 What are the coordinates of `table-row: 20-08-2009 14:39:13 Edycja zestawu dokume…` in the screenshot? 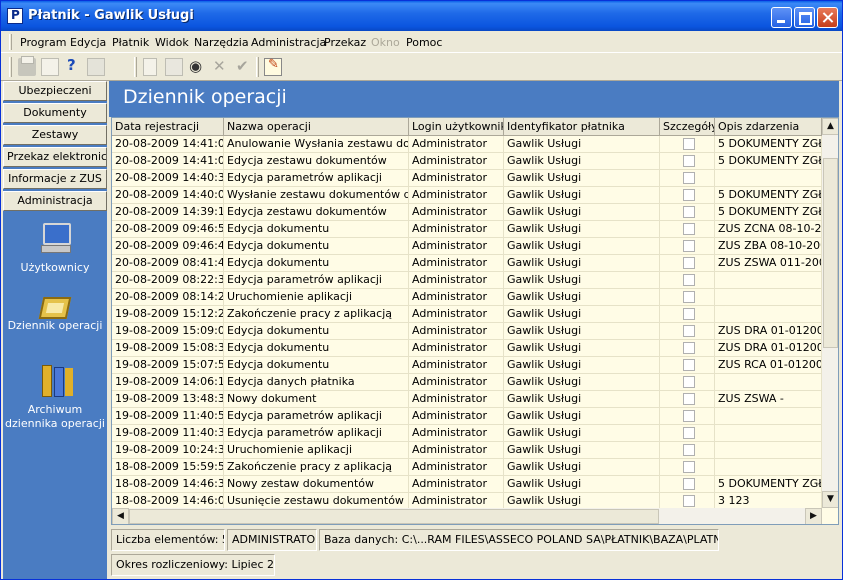 It's located at (467, 212).